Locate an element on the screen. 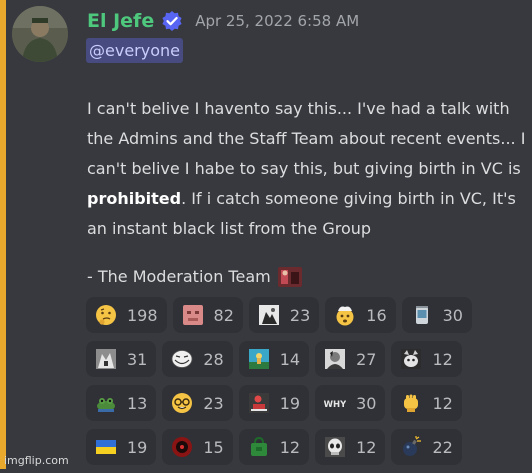 The height and width of the screenshot is (473, 532). reaction-ukraine-flag: 19 is located at coordinates (121, 447).